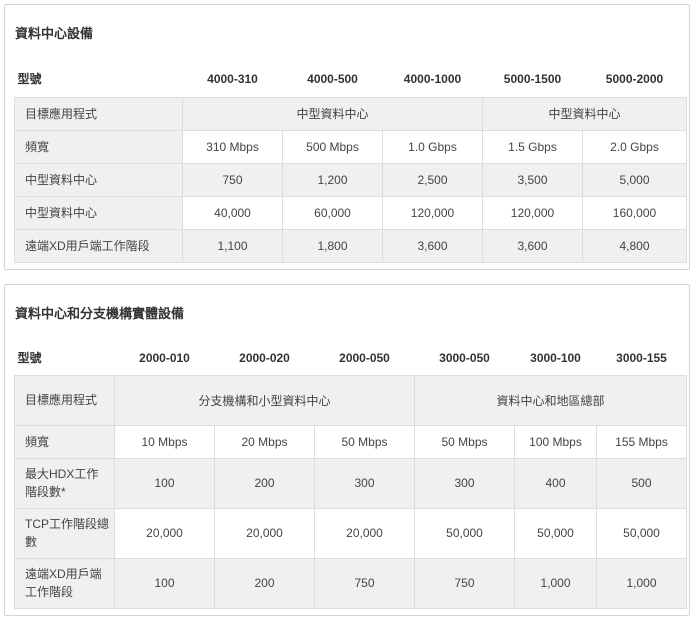 The height and width of the screenshot is (622, 698). What do you see at coordinates (555, 483) in the screenshot?
I see `table-cell: 400` at bounding box center [555, 483].